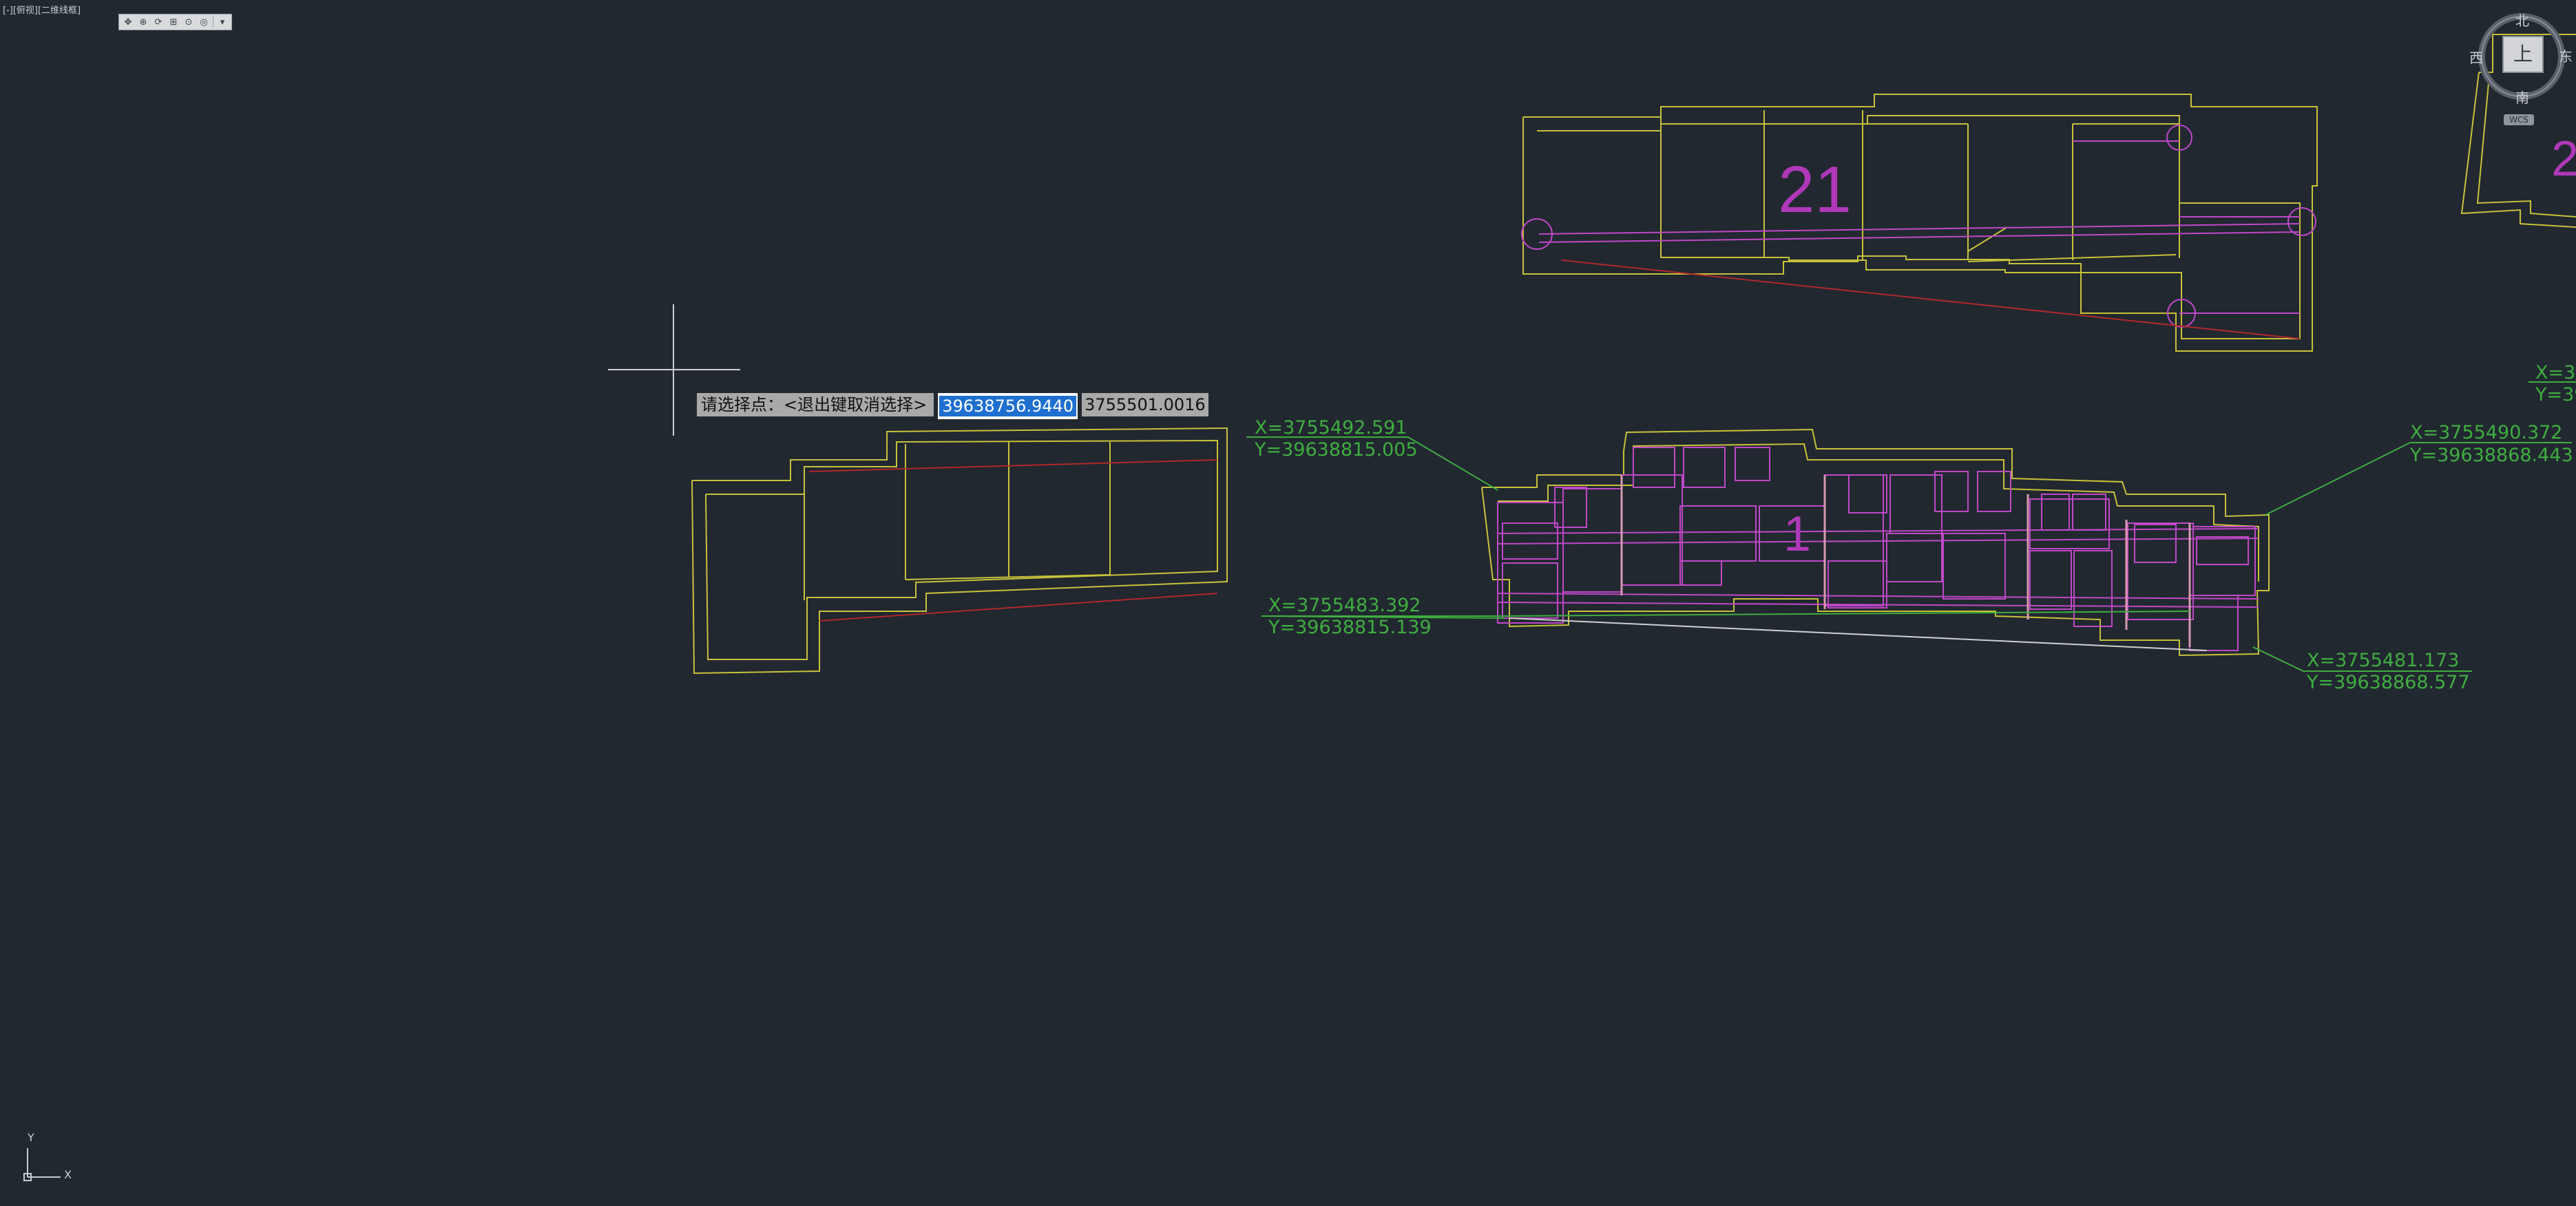 Image resolution: width=2576 pixels, height=1206 pixels. I want to click on annotation-leaders, so click(1911, 526).